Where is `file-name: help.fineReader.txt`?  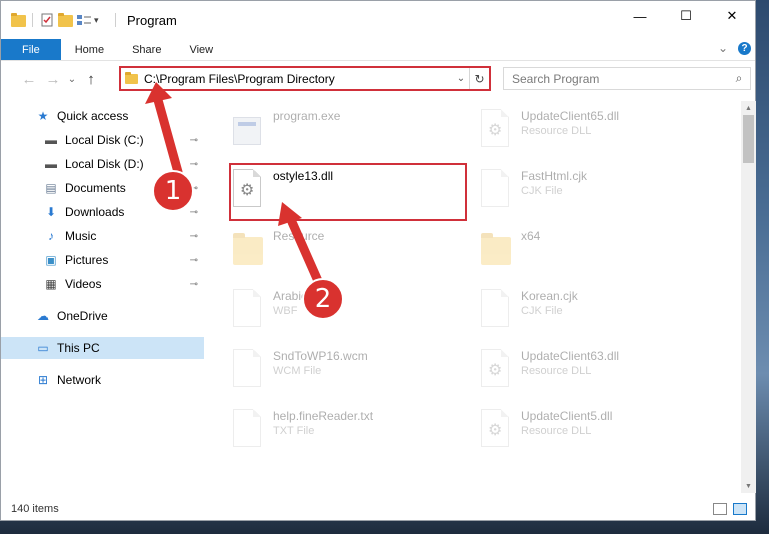
file-name: help.fineReader.txt is located at coordinates (323, 416).